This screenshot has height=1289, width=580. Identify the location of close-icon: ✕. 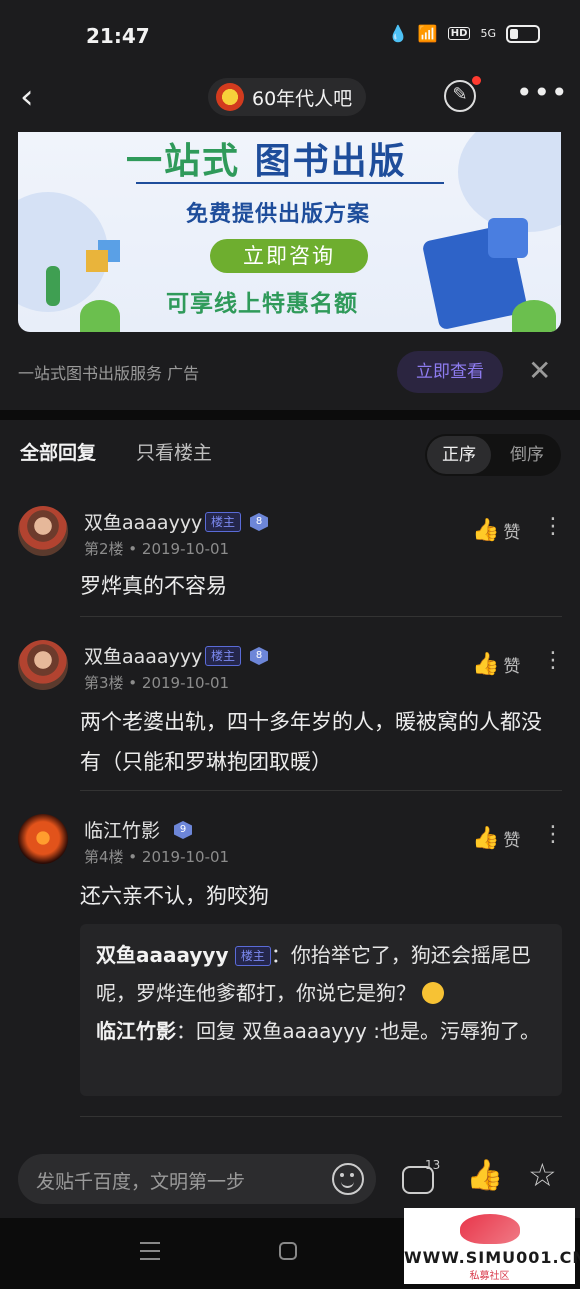
(539, 371).